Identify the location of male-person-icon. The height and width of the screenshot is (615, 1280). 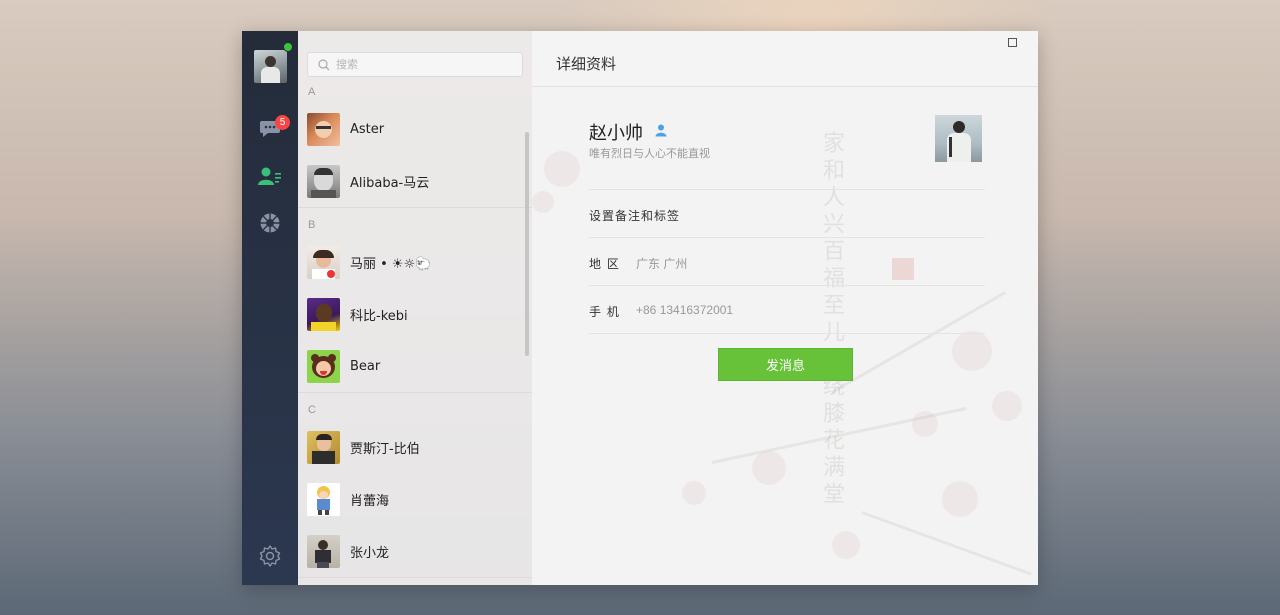
(661, 130).